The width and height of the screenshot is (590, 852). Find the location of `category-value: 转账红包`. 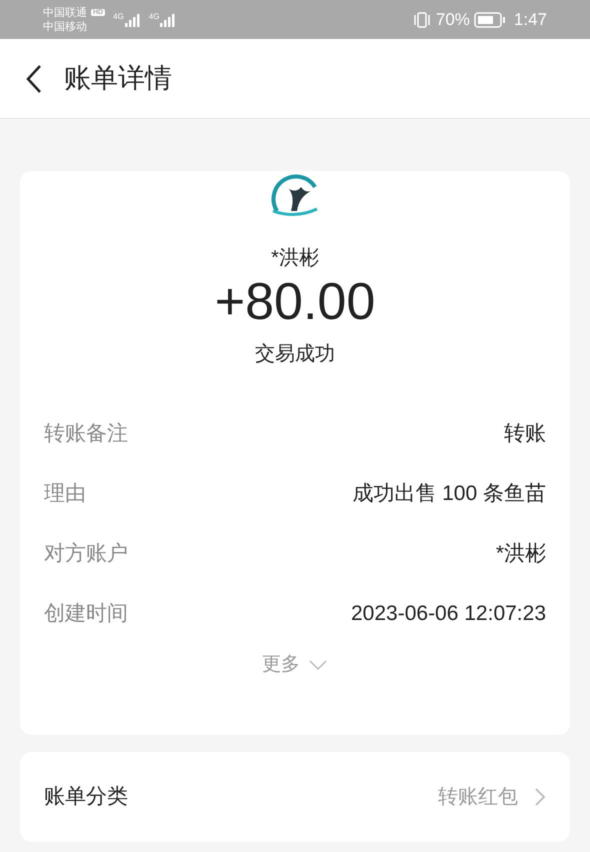

category-value: 转账红包 is located at coordinates (478, 797).